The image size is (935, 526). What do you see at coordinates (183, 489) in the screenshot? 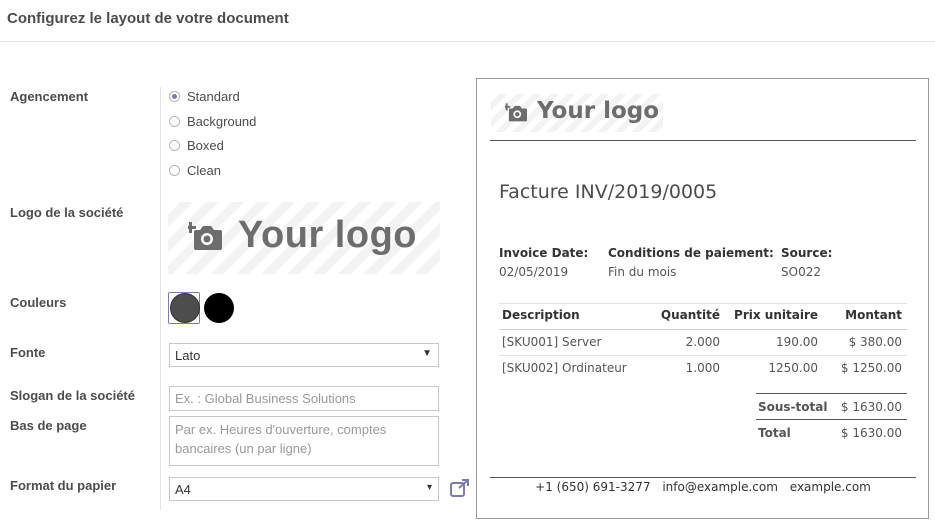
I see `paper-format-value: A4` at bounding box center [183, 489].